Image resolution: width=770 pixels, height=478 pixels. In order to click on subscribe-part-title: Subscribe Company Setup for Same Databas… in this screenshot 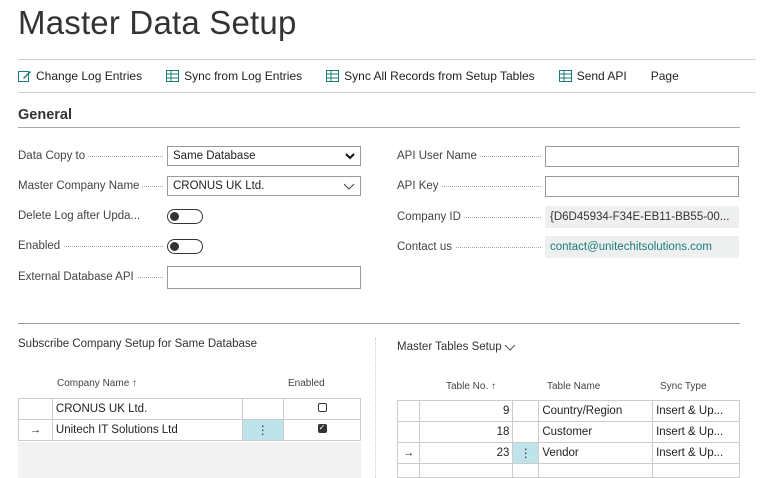, I will do `click(138, 344)`.